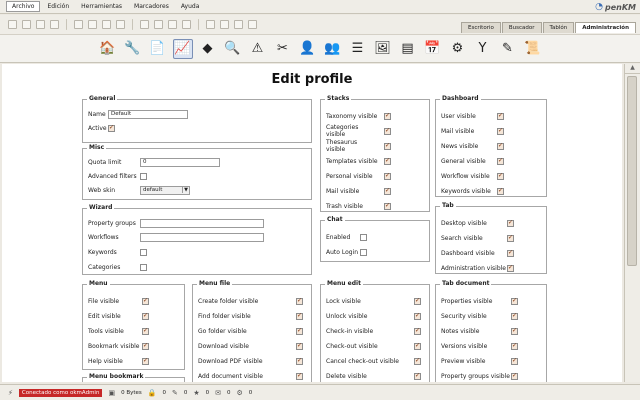  Describe the element at coordinates (299, 301) in the screenshot. I see `create-folder-checkbox: ✓` at that location.